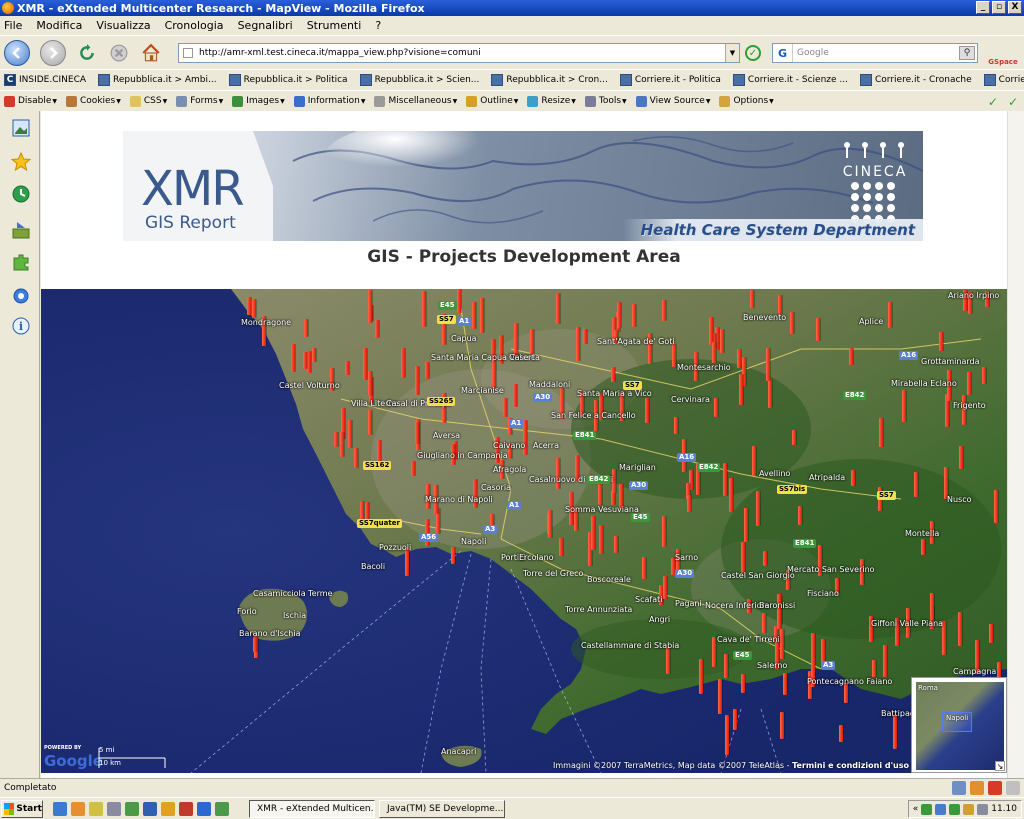  What do you see at coordinates (21, 326) in the screenshot?
I see `sidebar-info-icon: i` at bounding box center [21, 326].